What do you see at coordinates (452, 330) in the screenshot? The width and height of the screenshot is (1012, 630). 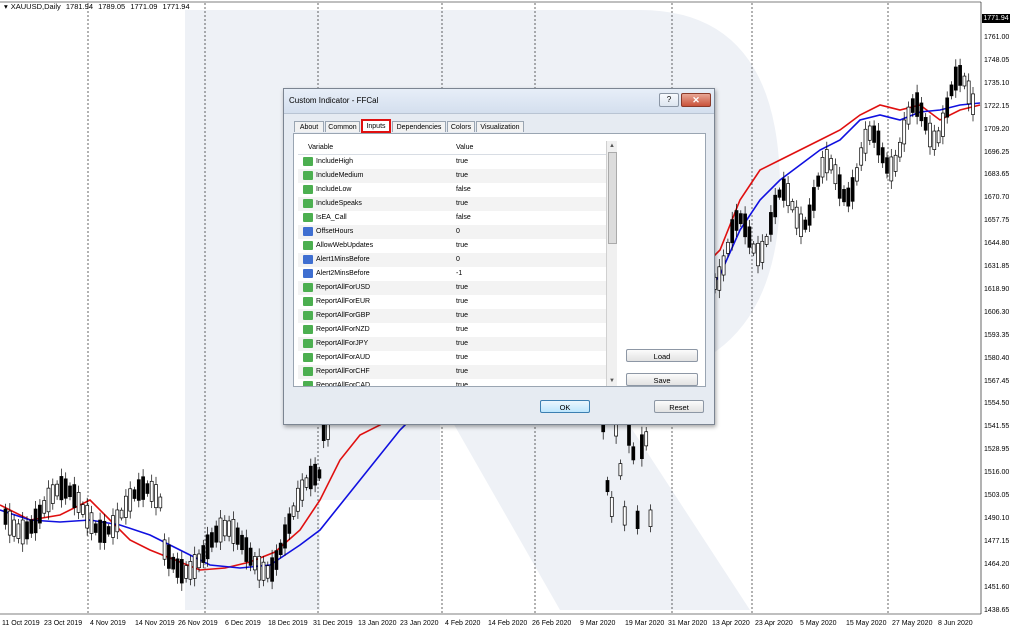 I see `input-row: ReportAllForNZD true` at bounding box center [452, 330].